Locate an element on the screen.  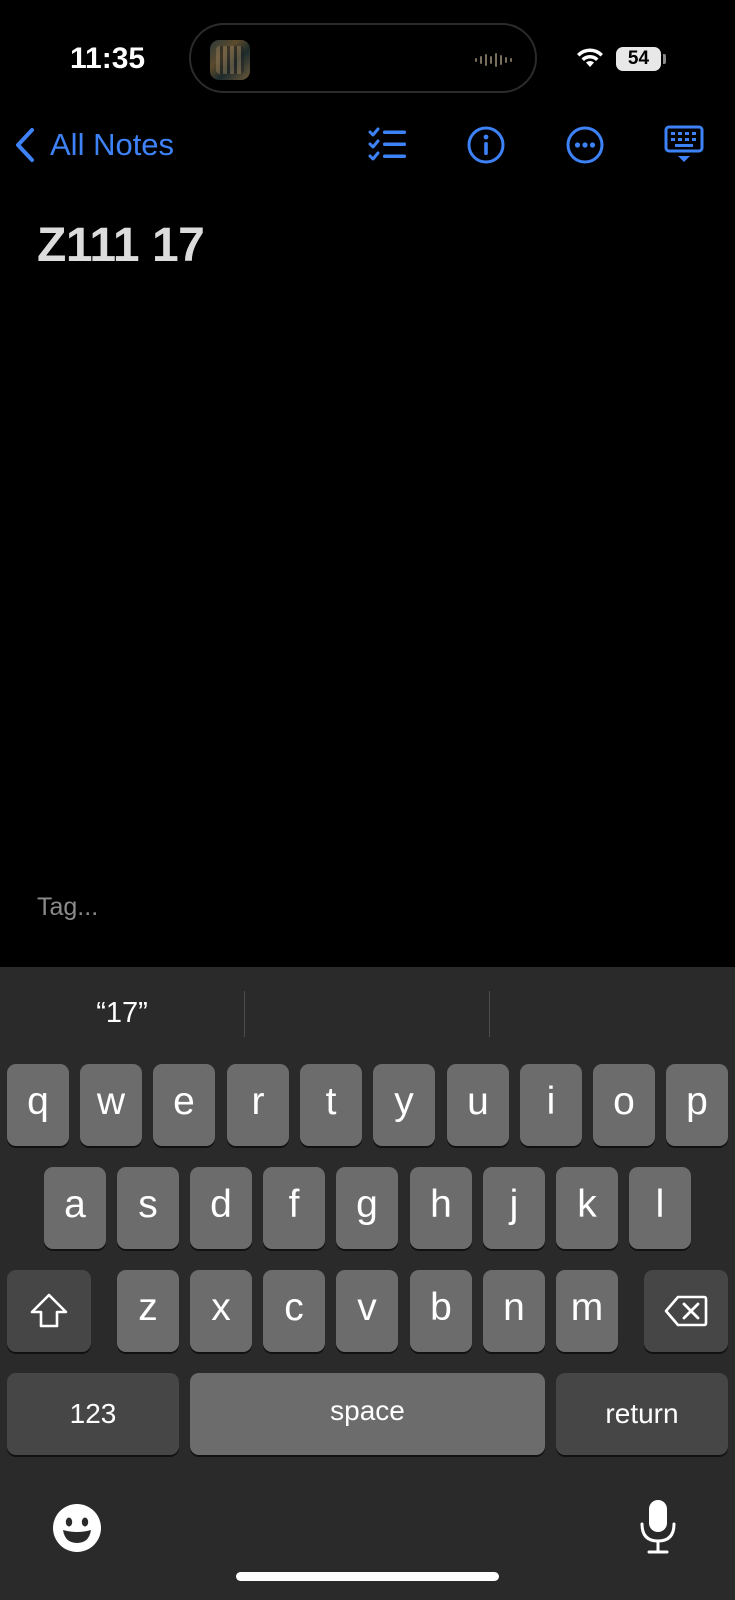
key-o: o is located at coordinates (624, 1105).